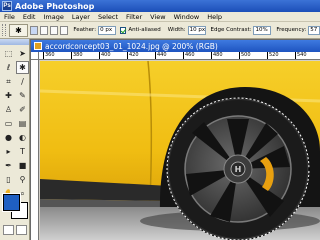 The width and height of the screenshot is (320, 240). What do you see at coordinates (55, 6) in the screenshot?
I see `app-title: Adobe Photoshop` at bounding box center [55, 6].